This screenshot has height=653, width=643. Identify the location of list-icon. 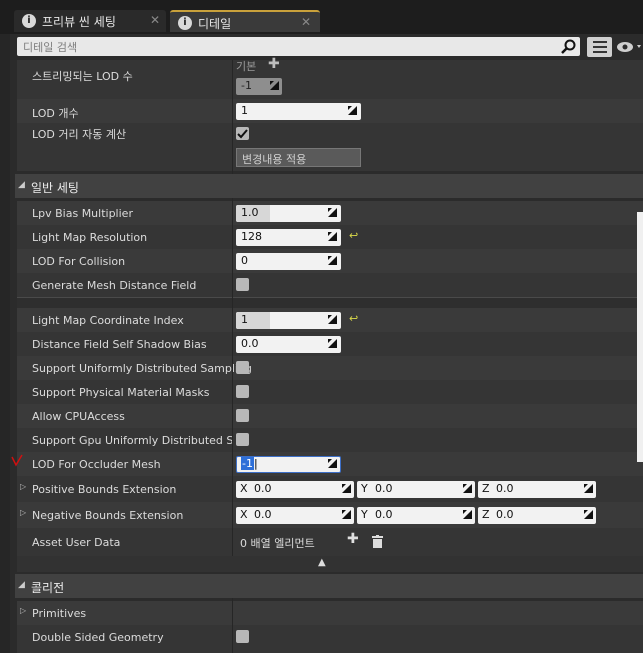
(600, 47).